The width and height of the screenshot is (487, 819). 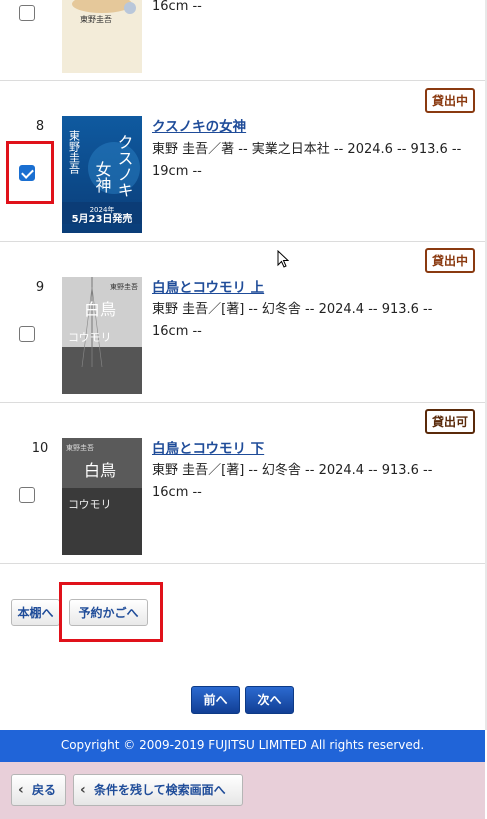 I want to click on checkbox-highlight, so click(x=30, y=172).